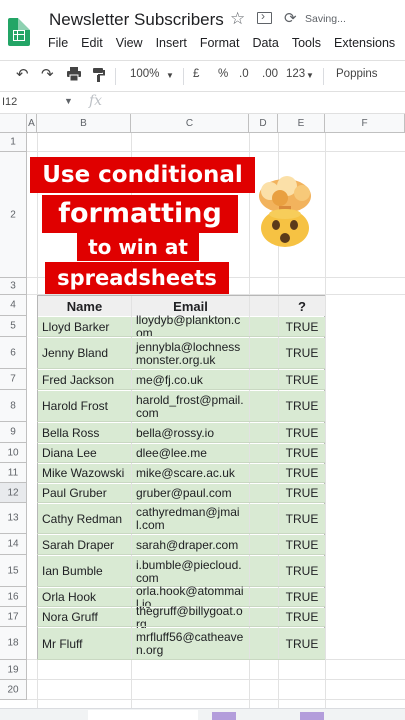 This screenshot has height=720, width=405. I want to click on number-format-select: 123, so click(295, 74).